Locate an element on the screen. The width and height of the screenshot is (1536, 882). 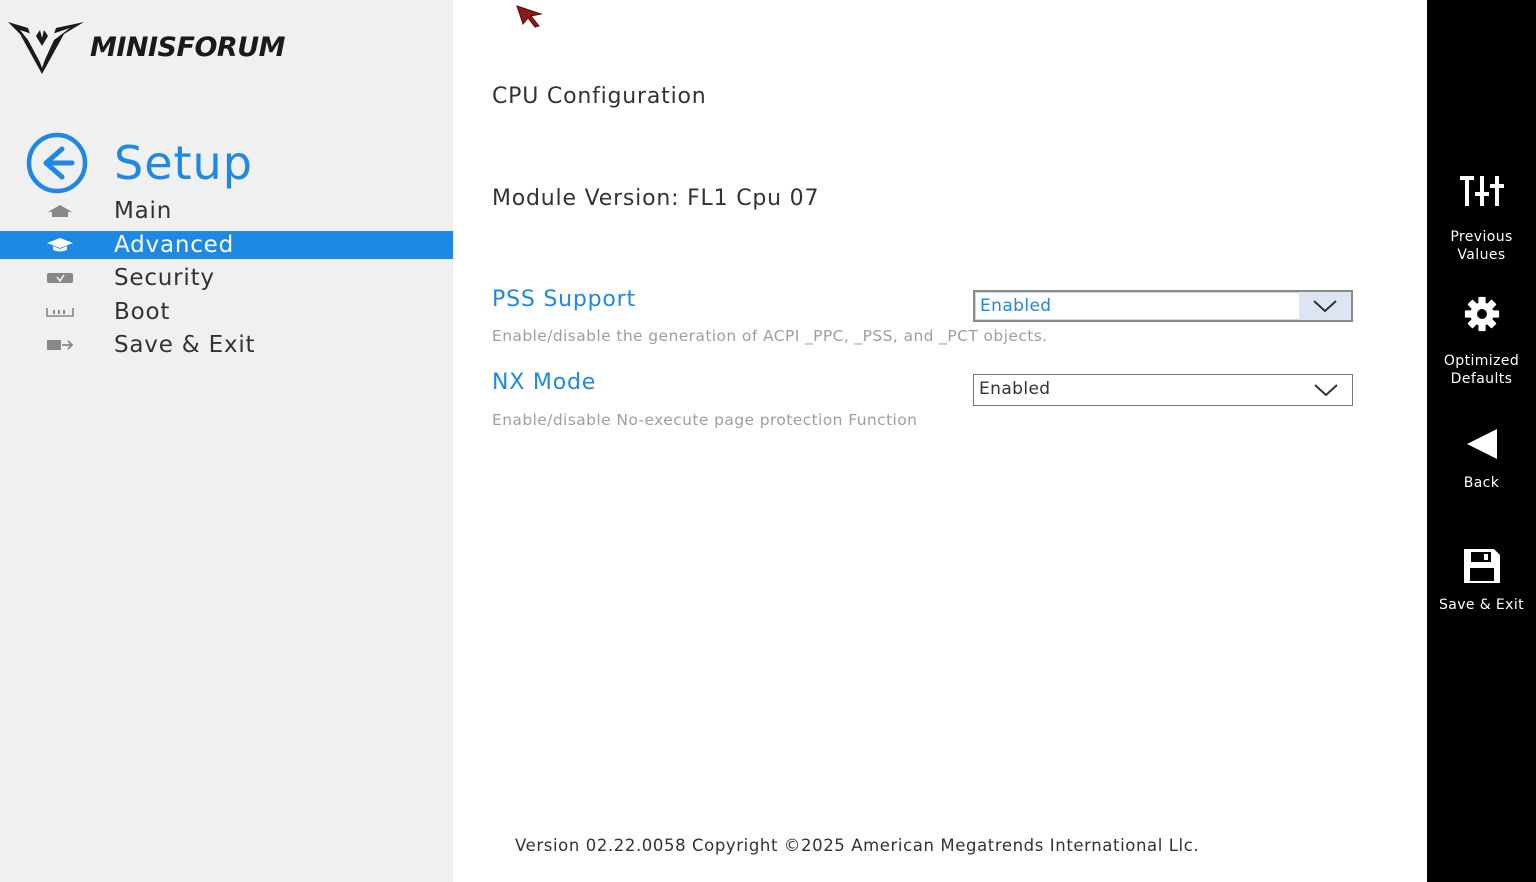
minisforum-logo-icon is located at coordinates (46, 48).